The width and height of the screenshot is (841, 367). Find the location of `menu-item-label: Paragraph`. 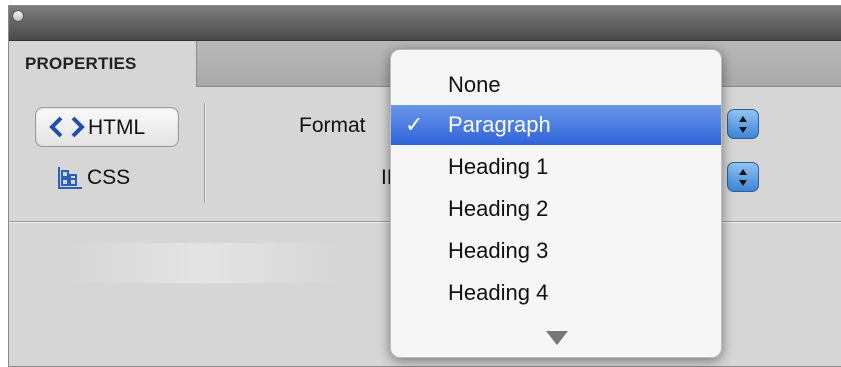

menu-item-label: Paragraph is located at coordinates (499, 124).